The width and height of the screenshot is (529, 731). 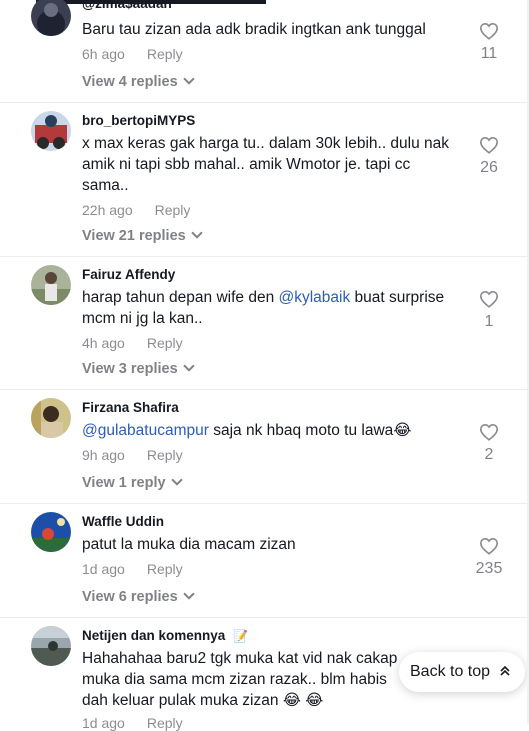 I want to click on comment-username: Firzana Shafira, so click(x=130, y=407).